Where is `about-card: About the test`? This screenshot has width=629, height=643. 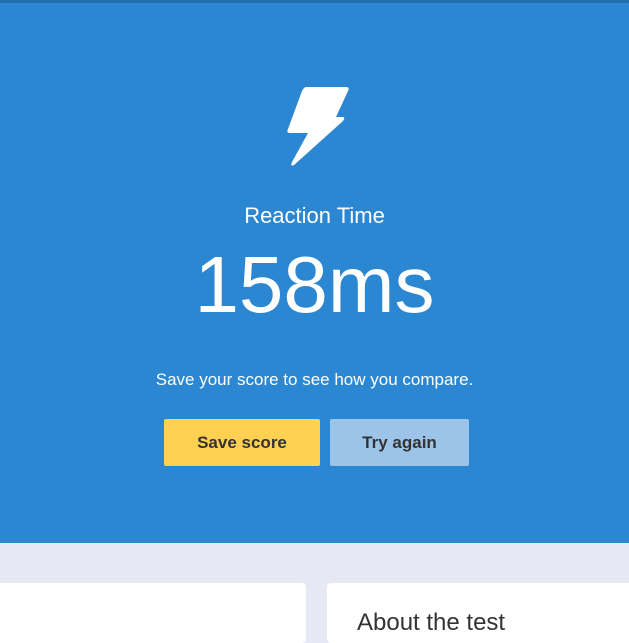
about-card: About the test is located at coordinates (478, 613).